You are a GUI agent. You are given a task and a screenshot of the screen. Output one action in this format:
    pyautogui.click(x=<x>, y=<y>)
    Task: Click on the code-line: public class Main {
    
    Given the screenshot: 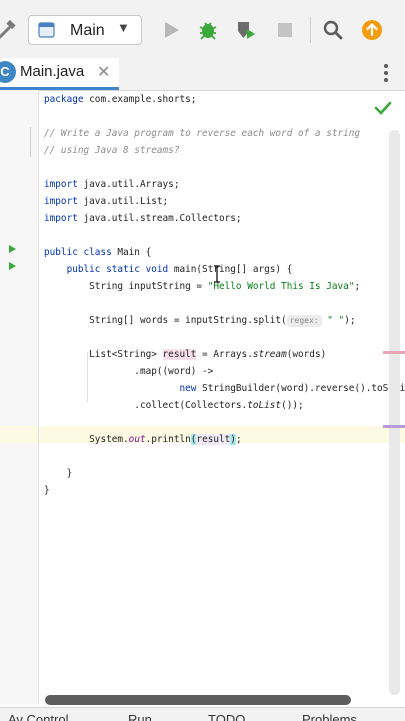 What is the action you would take?
    pyautogui.click(x=98, y=252)
    